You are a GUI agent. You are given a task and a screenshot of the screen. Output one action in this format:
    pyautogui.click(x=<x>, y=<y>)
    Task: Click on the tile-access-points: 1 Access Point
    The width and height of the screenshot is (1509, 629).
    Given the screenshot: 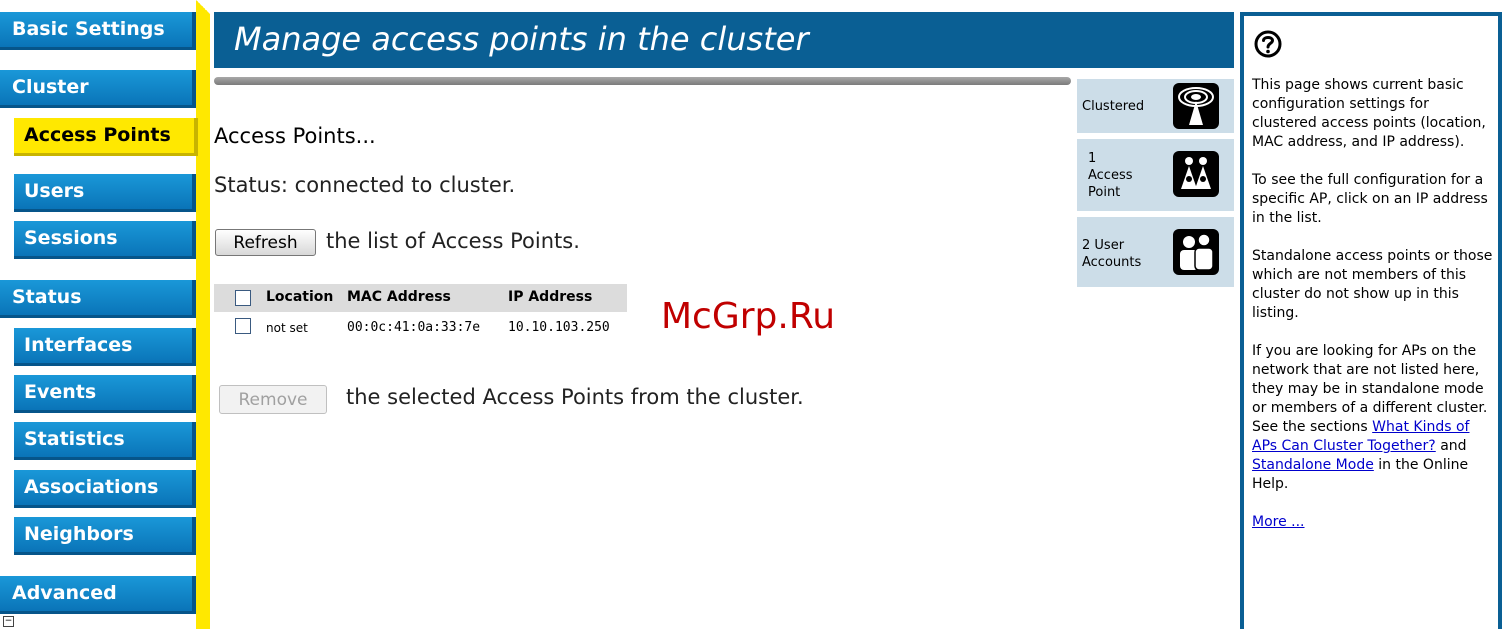 What is the action you would take?
    pyautogui.click(x=1155, y=175)
    